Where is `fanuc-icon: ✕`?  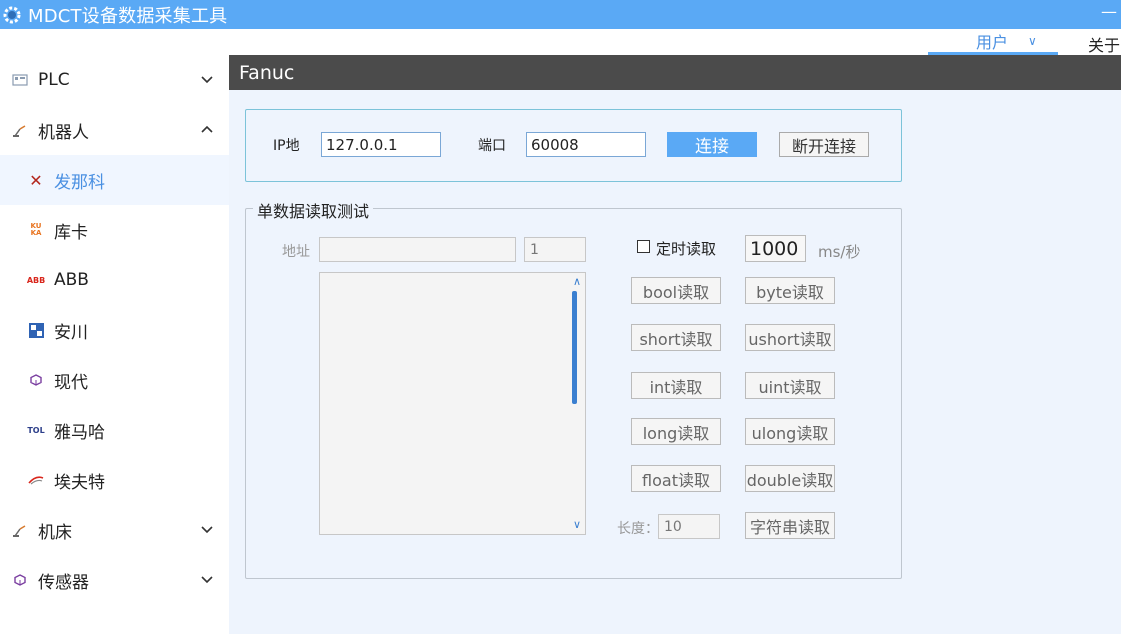 fanuc-icon: ✕ is located at coordinates (36, 180).